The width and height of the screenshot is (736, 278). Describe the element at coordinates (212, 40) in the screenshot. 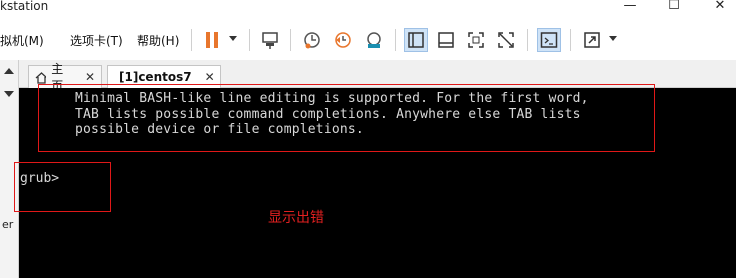

I see `pause-icon` at that location.